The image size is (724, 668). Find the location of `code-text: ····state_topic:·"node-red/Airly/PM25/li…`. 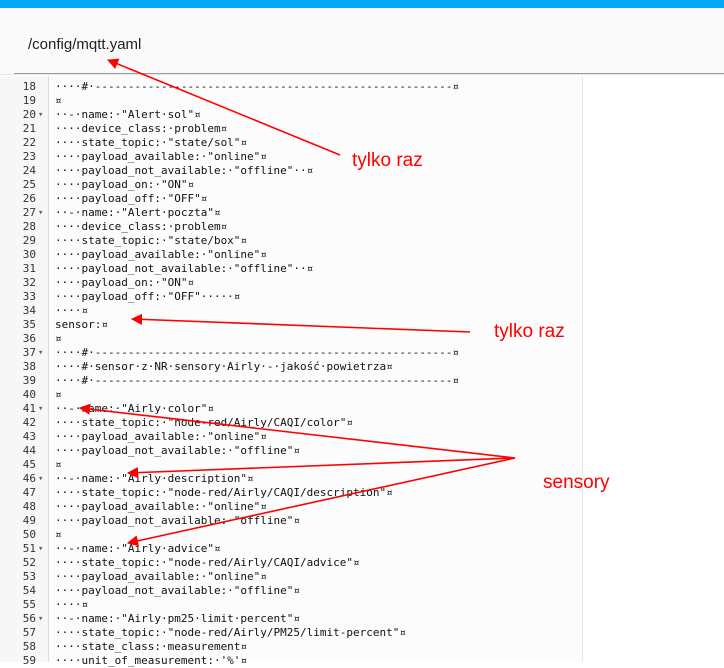

code-text: ····state_topic:·"node-red/Airly/PM25/li… is located at coordinates (230, 633).